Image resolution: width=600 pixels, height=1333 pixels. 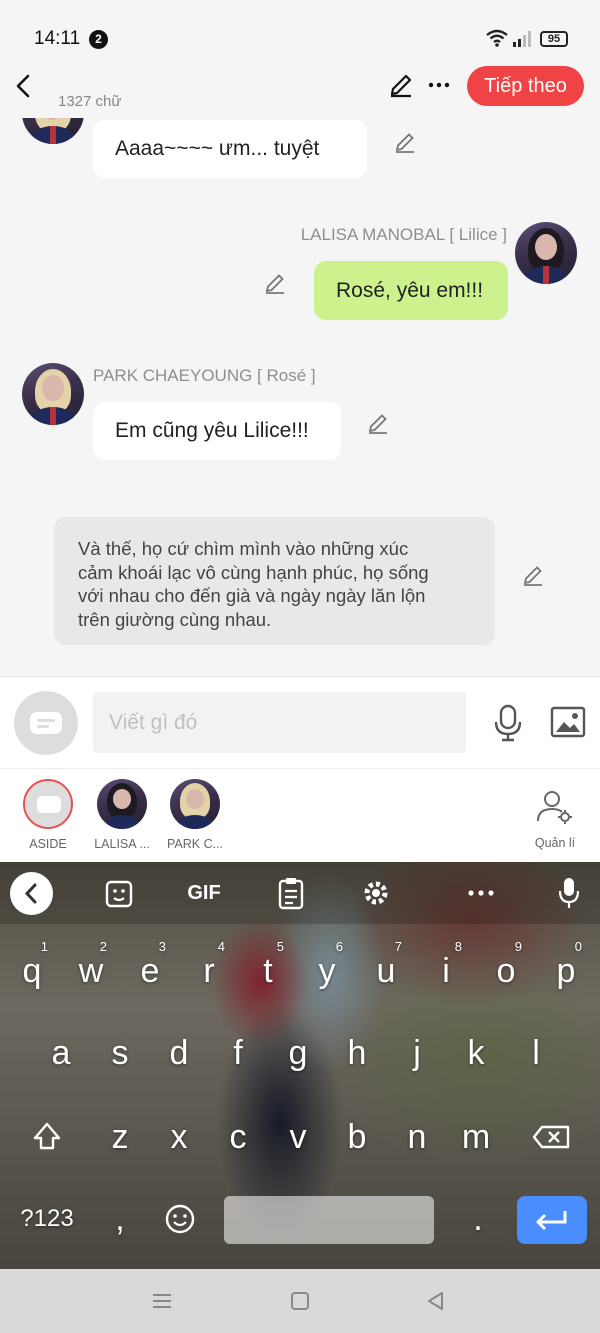 I want to click on space-key, so click(x=329, y=1220).